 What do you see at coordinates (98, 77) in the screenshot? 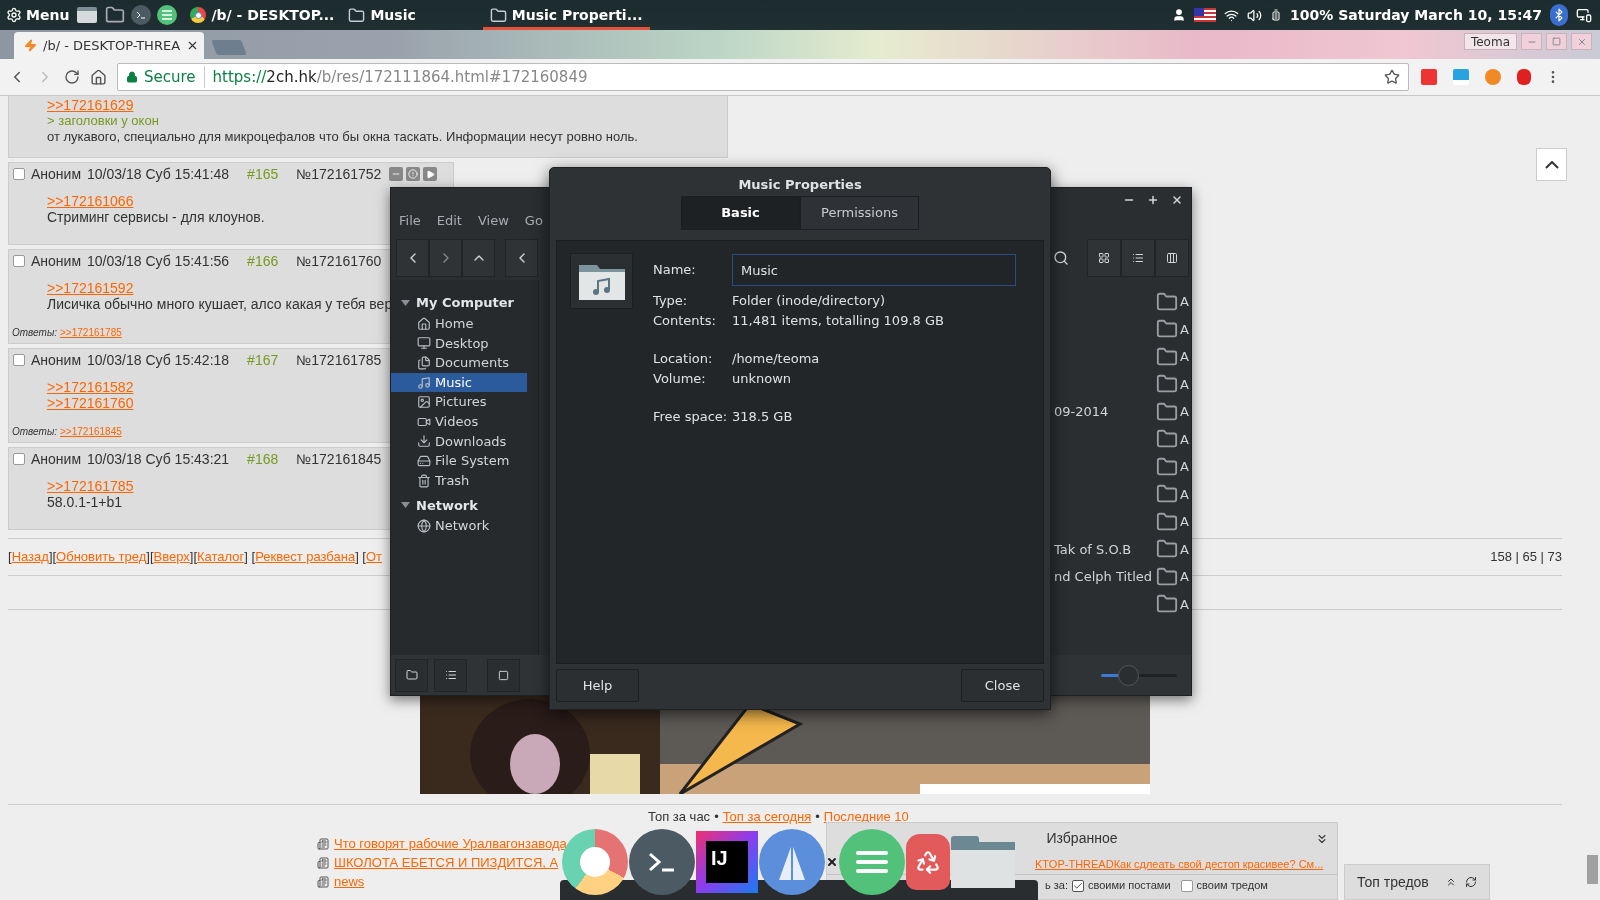
I see `home-icon` at bounding box center [98, 77].